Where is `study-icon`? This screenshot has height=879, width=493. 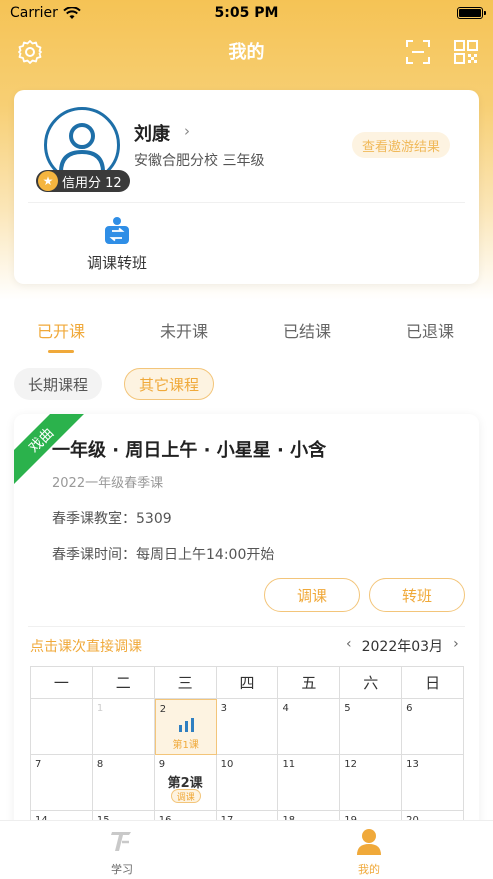 study-icon is located at coordinates (121, 841).